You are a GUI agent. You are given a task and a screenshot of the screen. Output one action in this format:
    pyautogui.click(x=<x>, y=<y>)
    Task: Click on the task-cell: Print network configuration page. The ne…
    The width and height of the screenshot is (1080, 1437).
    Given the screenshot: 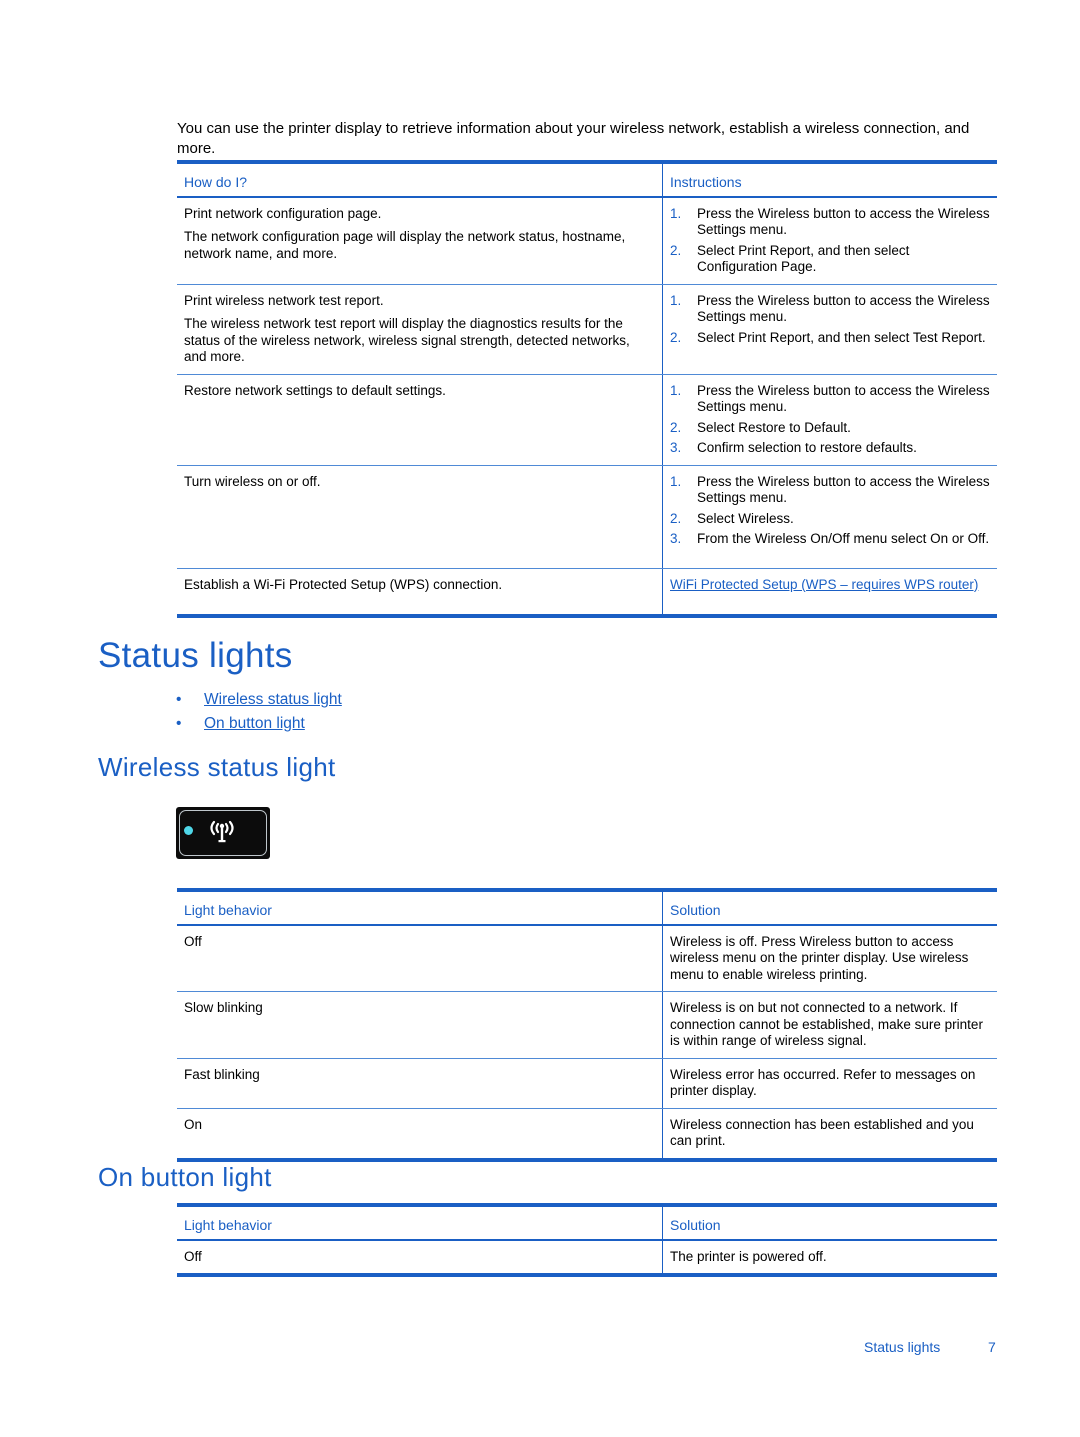 What is the action you would take?
    pyautogui.click(x=420, y=240)
    